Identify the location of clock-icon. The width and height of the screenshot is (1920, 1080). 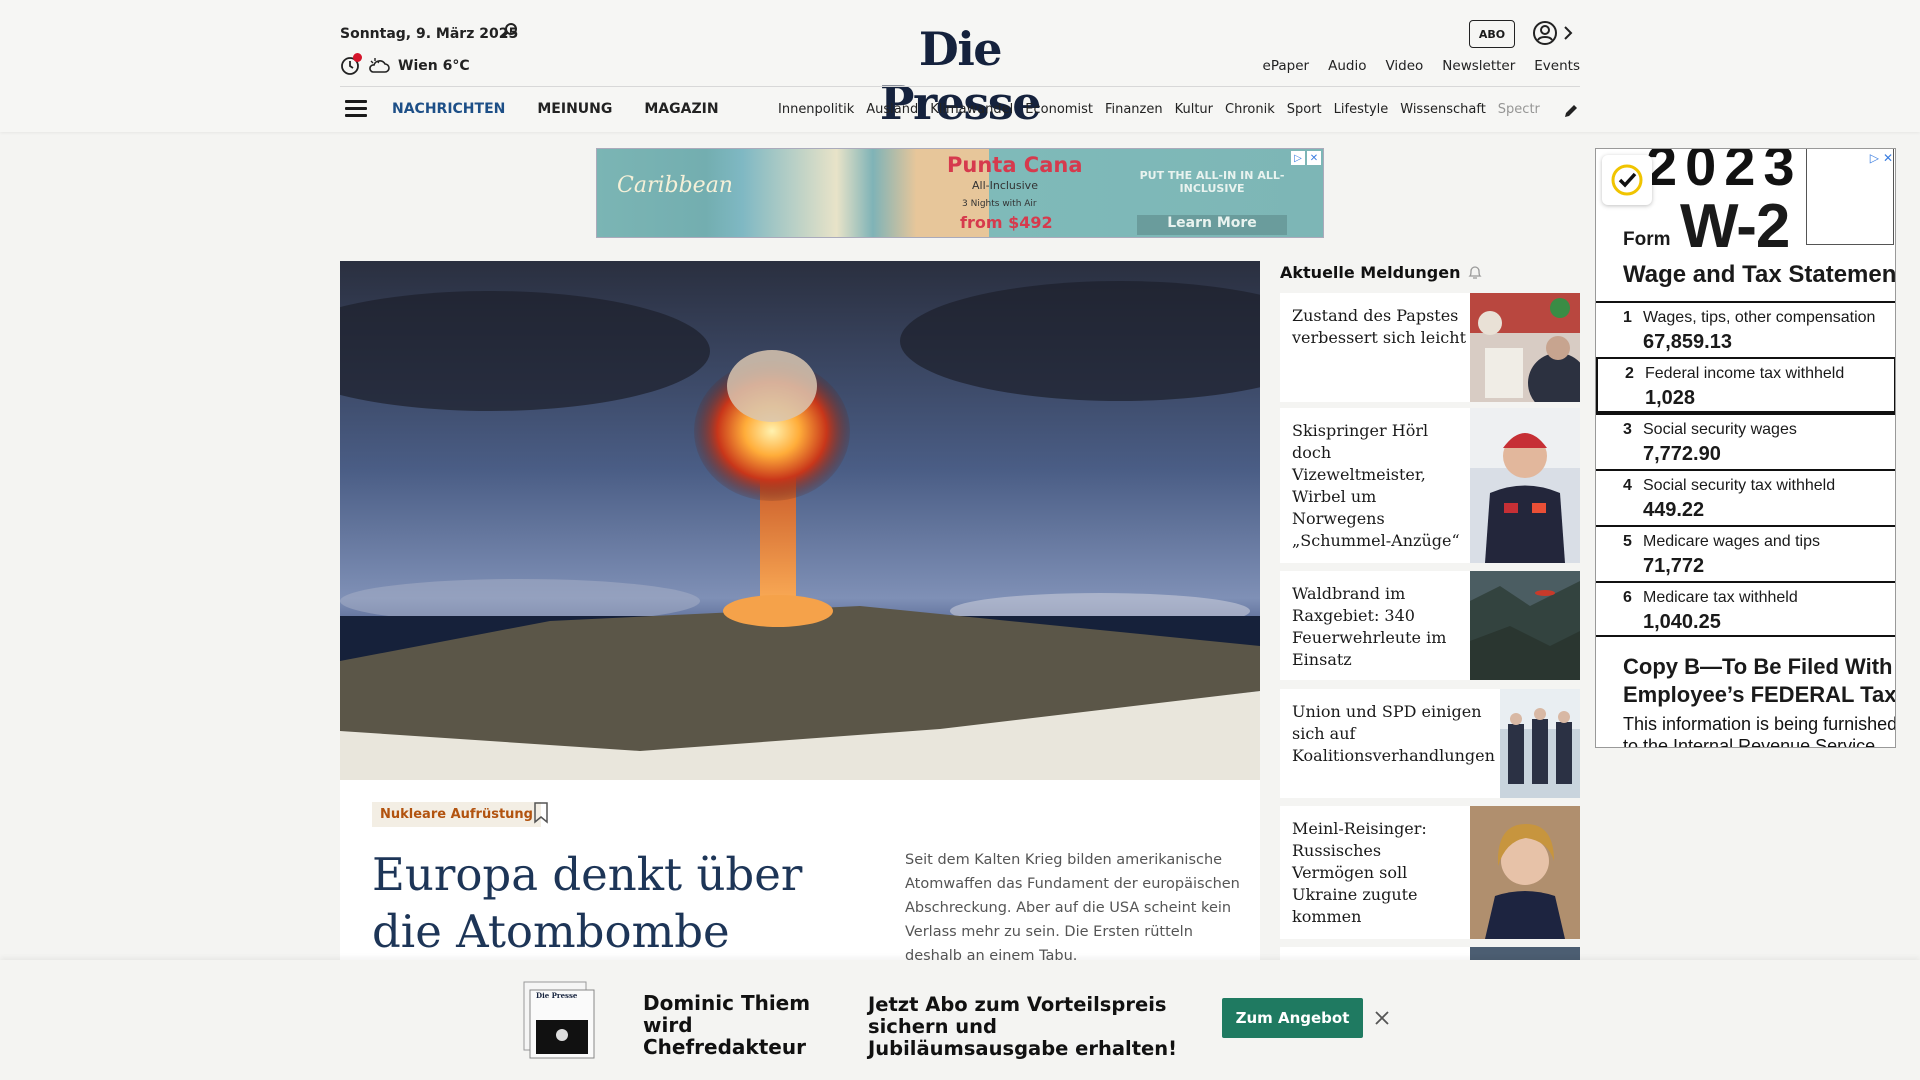
(351, 64).